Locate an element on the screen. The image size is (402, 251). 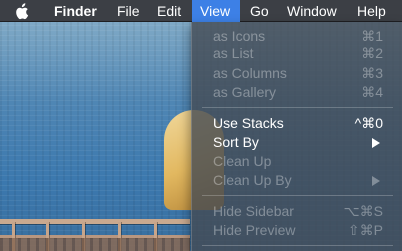
menu-item-label: as Columns is located at coordinates (250, 73).